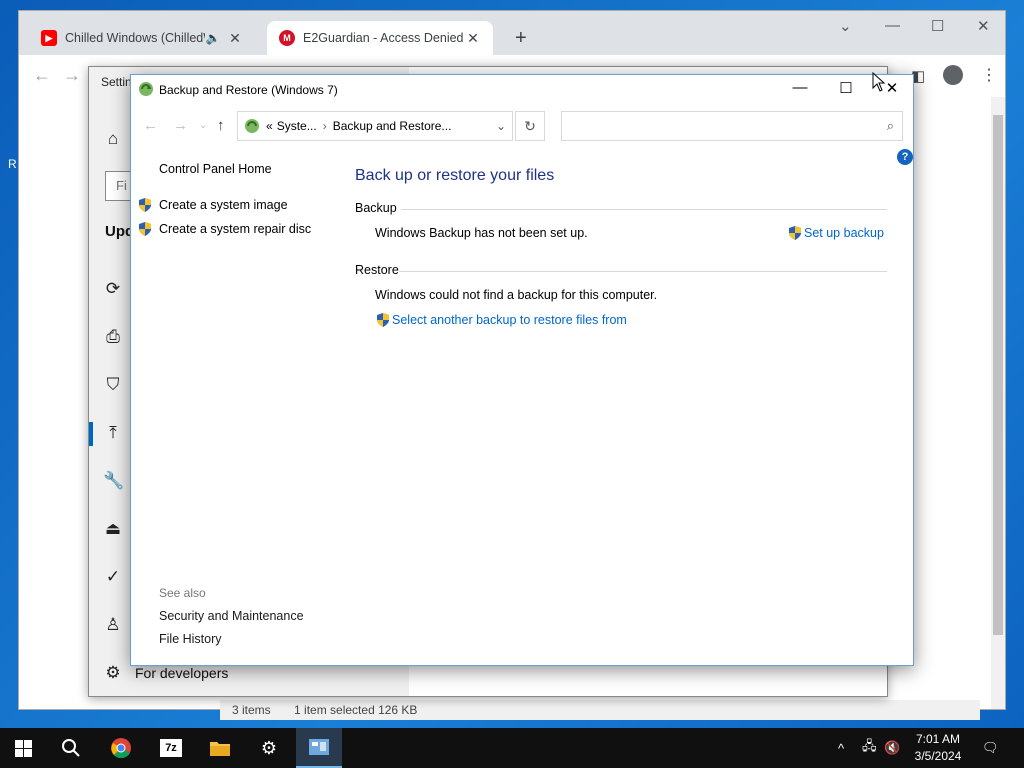 This screenshot has width=1024, height=768. I want to click on tab-chilled-windows: ▶ Chilled Windows (ChilledWin 🔈 ✕, so click(142, 38).